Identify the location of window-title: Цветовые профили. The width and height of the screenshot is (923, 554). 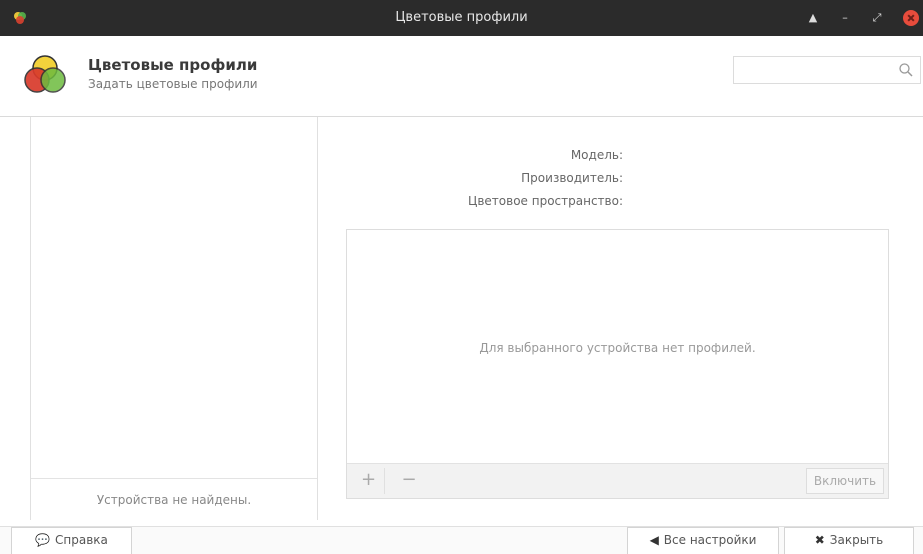
(461, 17).